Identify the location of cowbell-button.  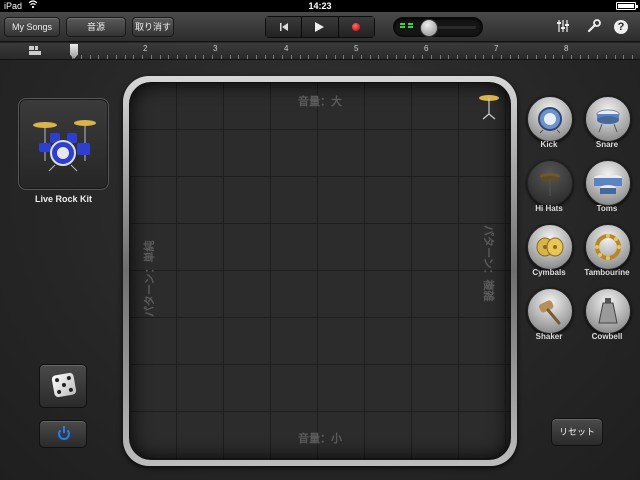
(608, 311).